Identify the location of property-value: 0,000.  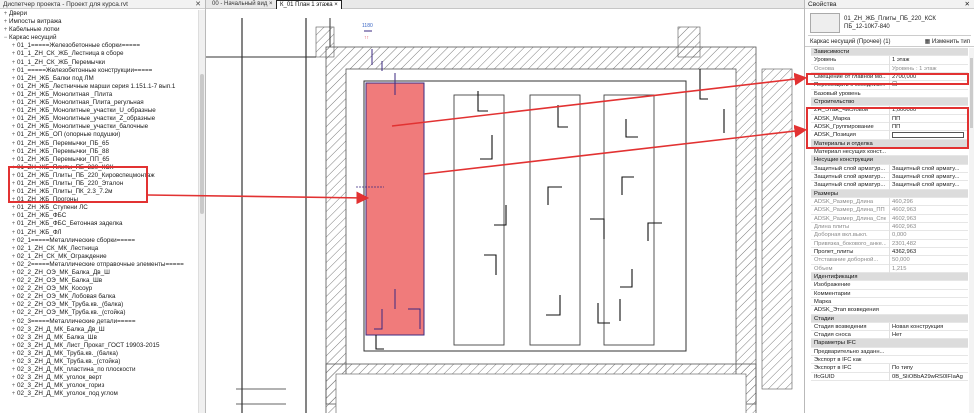
(927, 235).